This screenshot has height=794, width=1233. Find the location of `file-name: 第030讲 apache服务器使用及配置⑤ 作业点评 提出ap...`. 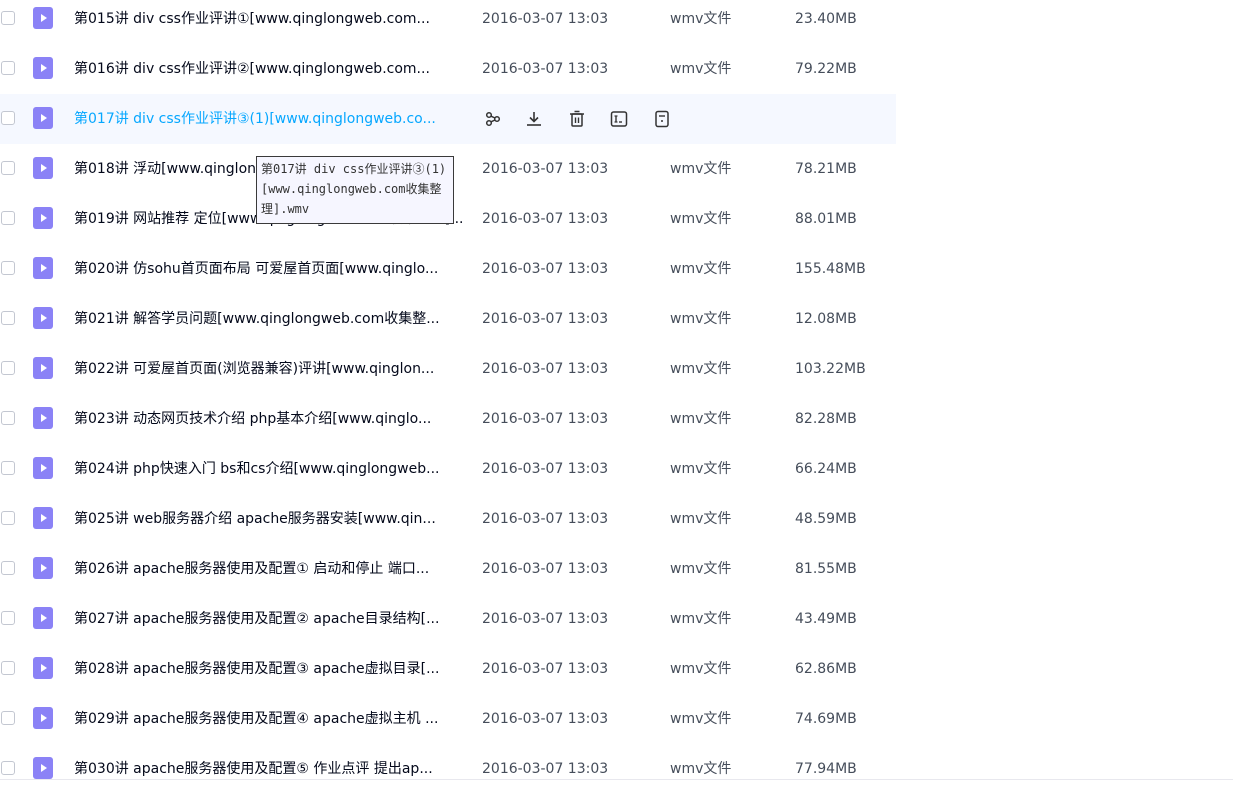

file-name: 第030讲 apache服务器使用及配置⑤ 作业点评 提出ap... is located at coordinates (270, 769).